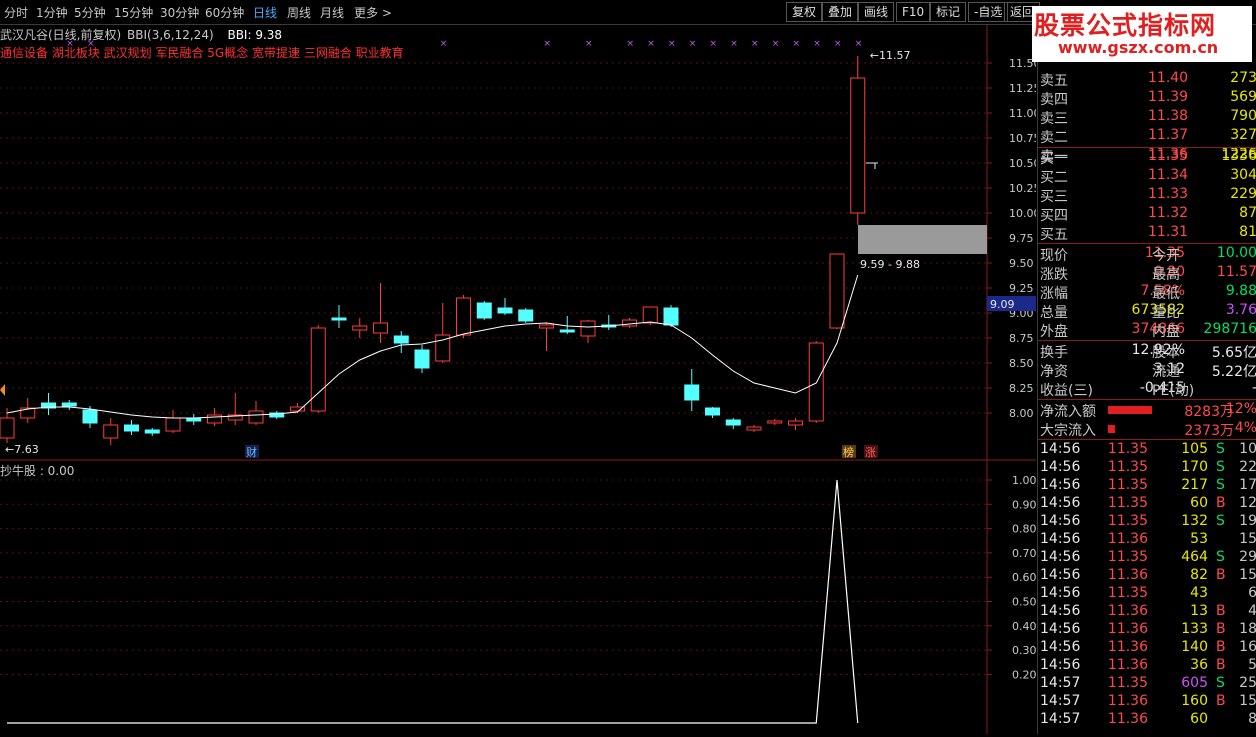 The height and width of the screenshot is (737, 1256). I want to click on stat-value-2: 9.88, so click(1240, 291).